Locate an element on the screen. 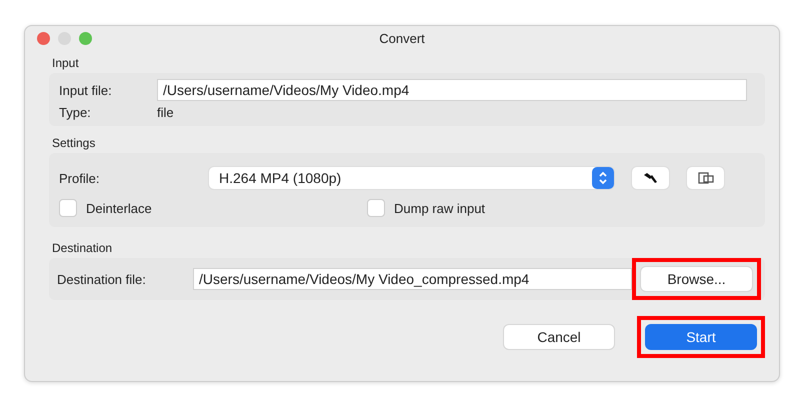  field-label: Type: is located at coordinates (75, 112).